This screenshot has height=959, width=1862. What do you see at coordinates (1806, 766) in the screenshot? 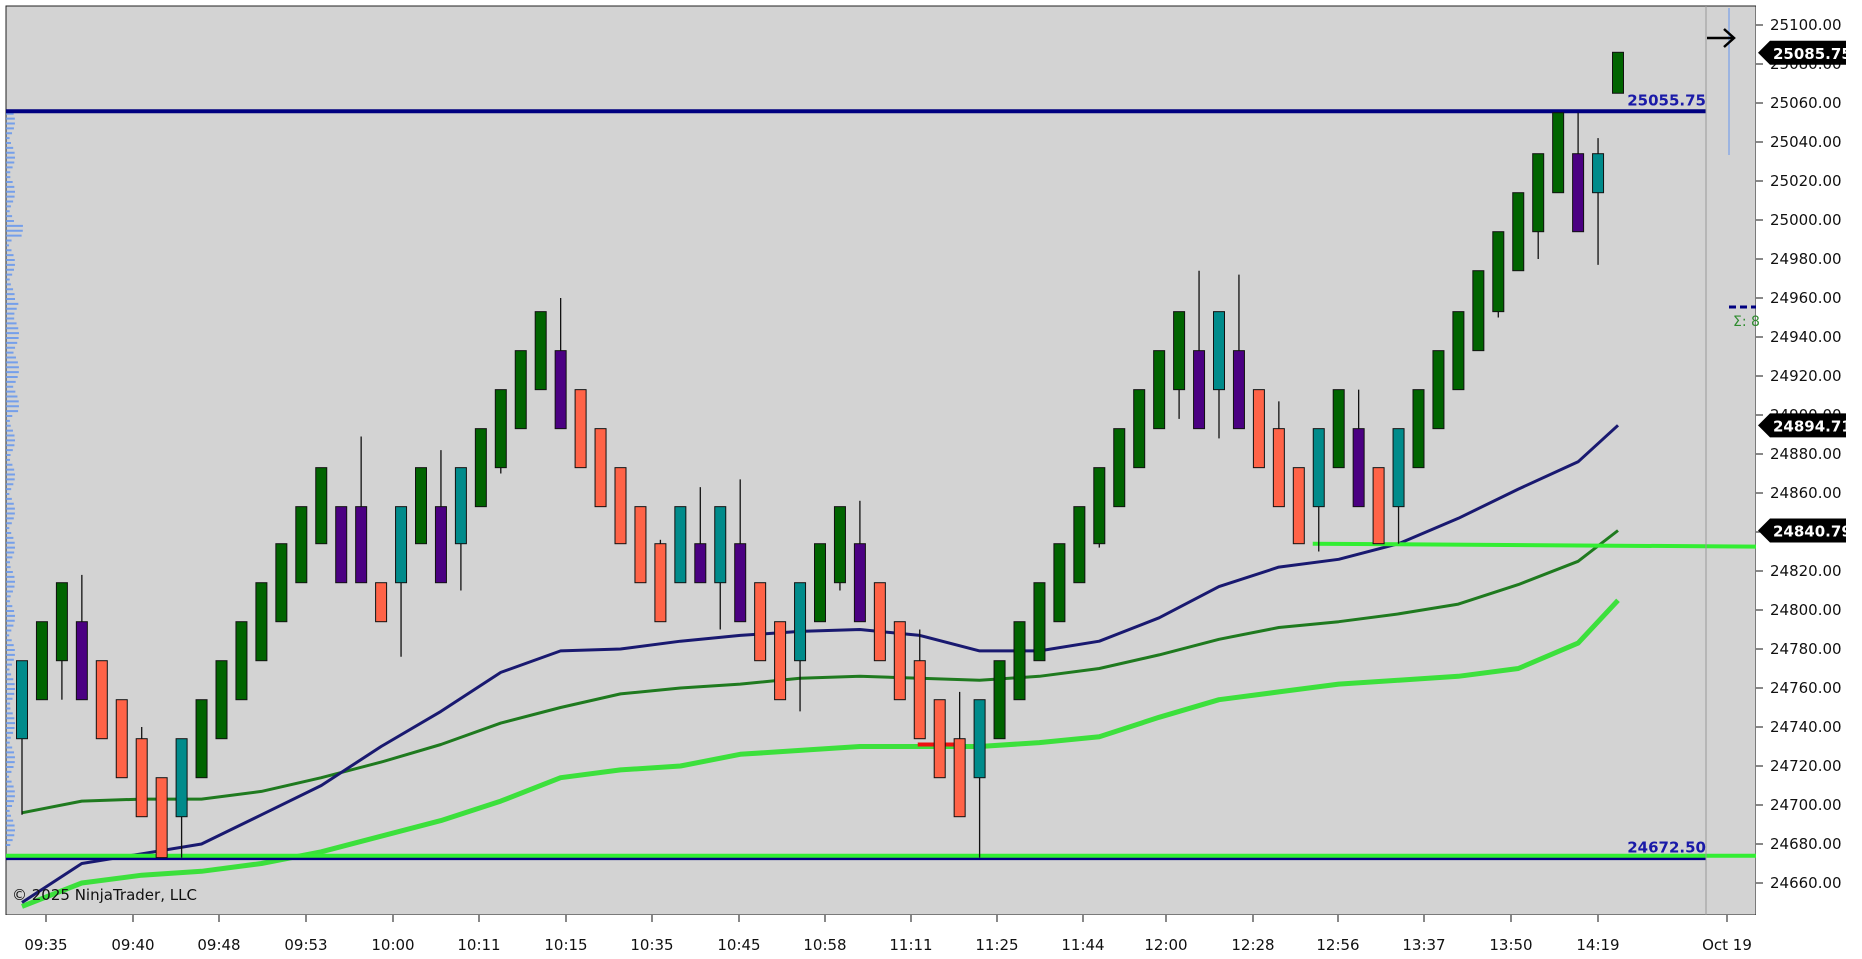
I see `y-tick-label: 24720.00` at bounding box center [1806, 766].